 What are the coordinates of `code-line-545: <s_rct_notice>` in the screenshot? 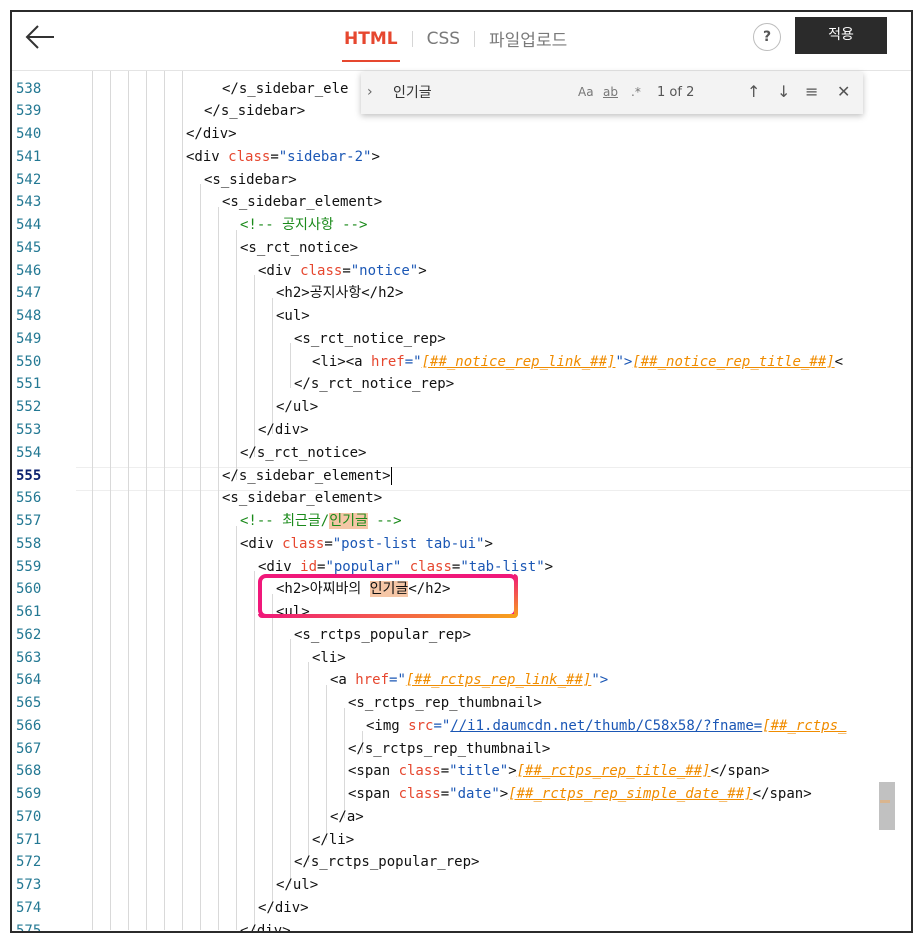 It's located at (299, 248).